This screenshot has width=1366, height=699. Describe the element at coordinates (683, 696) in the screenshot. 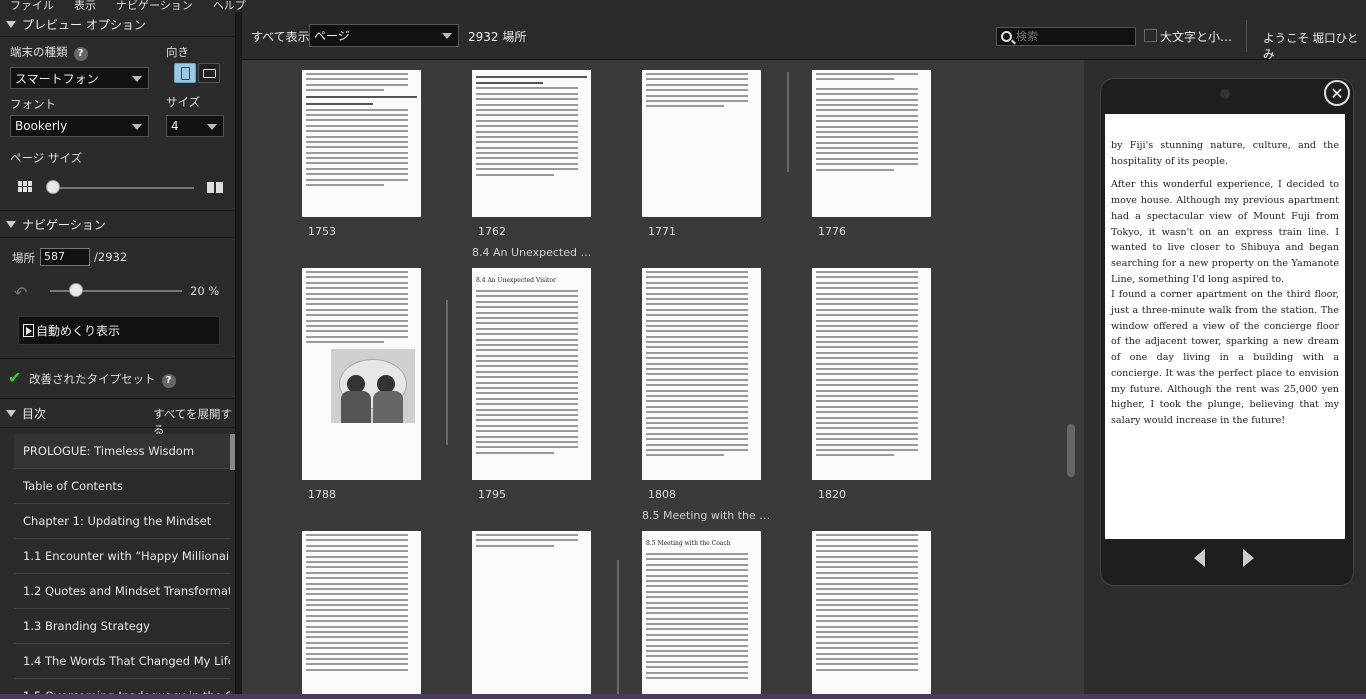

I see `taskbar-strip` at that location.